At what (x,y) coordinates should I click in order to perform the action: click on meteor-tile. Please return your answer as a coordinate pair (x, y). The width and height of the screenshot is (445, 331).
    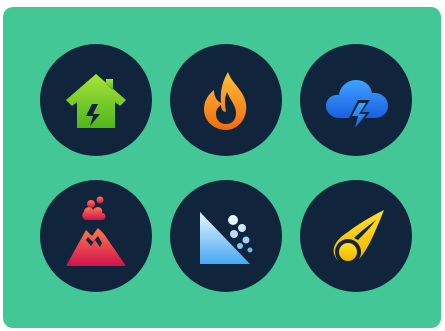
    Looking at the image, I should click on (356, 236).